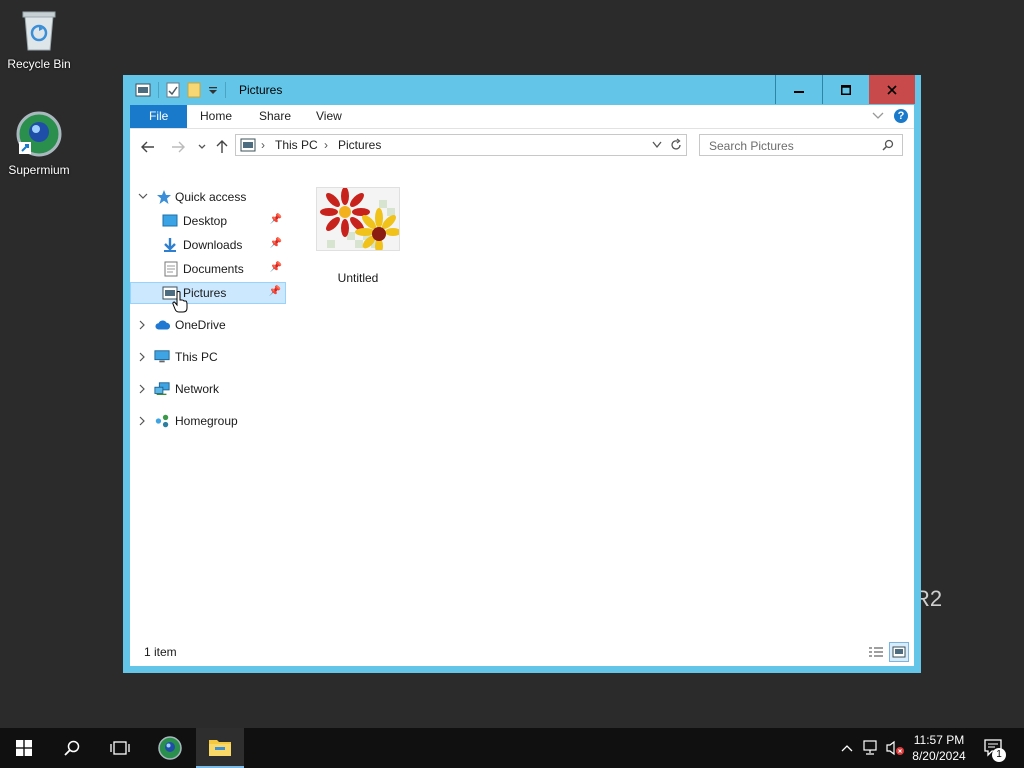 This screenshot has width=1024, height=768. I want to click on new-folder-icon, so click(194, 90).